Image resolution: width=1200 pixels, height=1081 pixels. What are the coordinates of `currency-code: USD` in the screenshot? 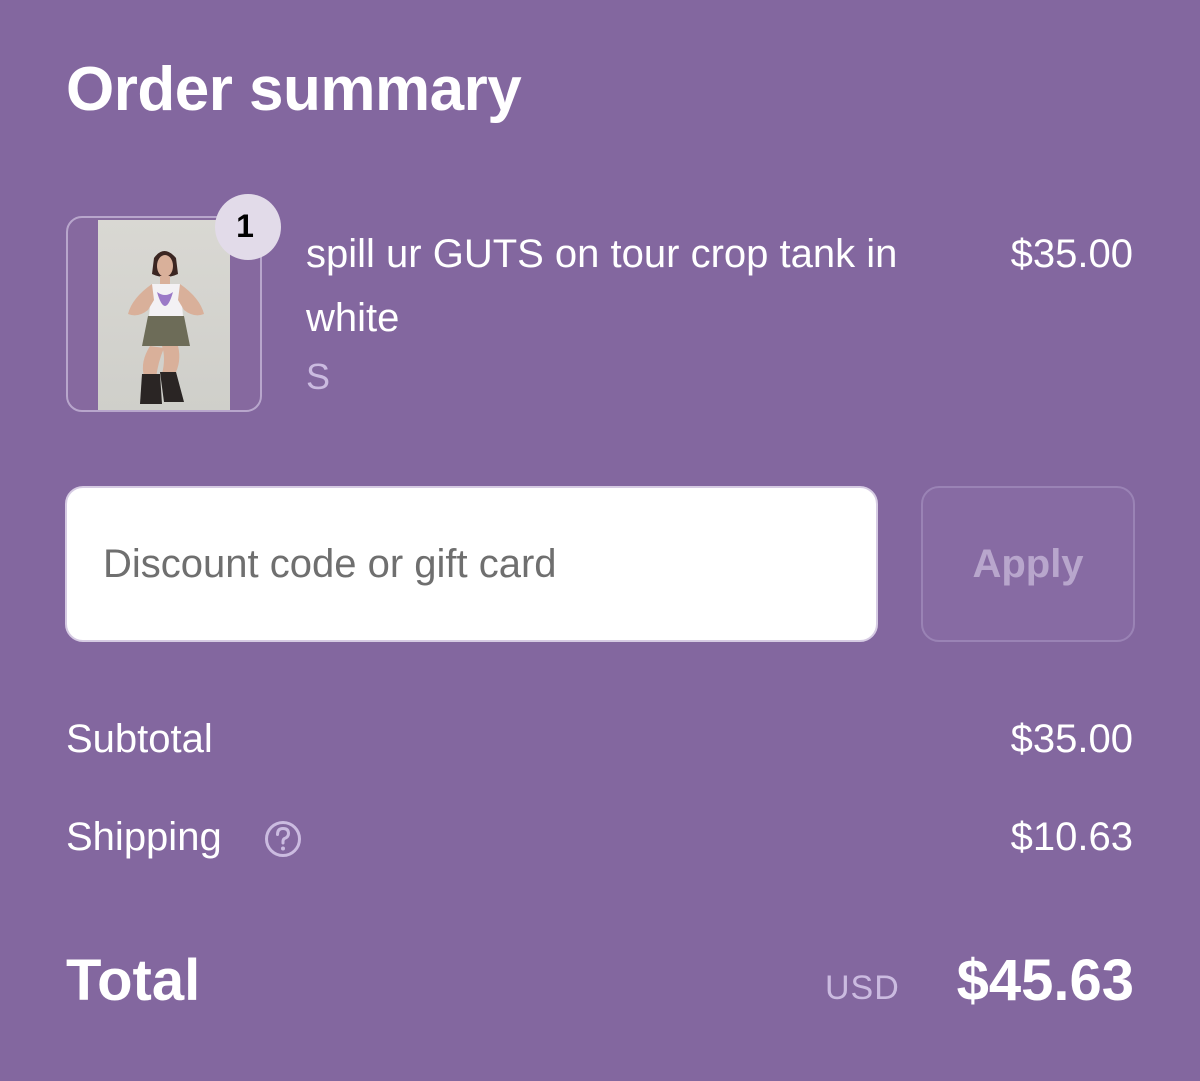 It's located at (862, 988).